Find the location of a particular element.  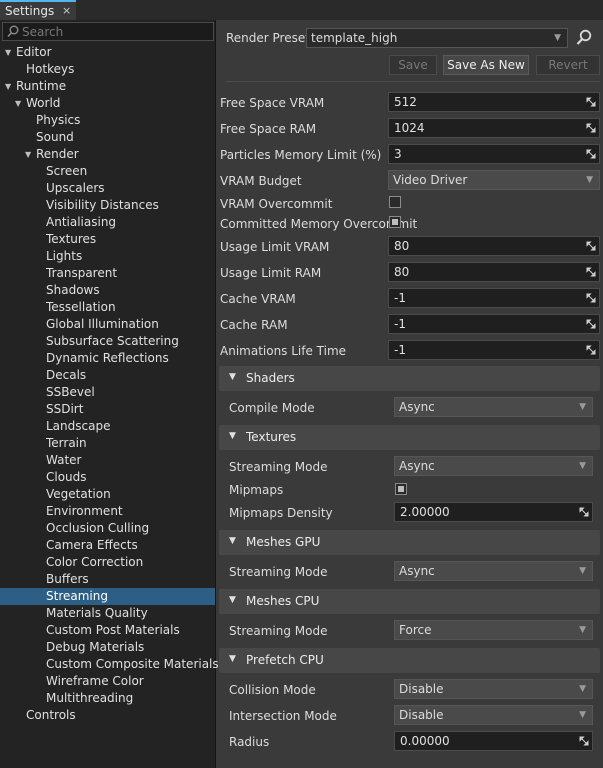

tree-item: Landscape is located at coordinates (107, 426).